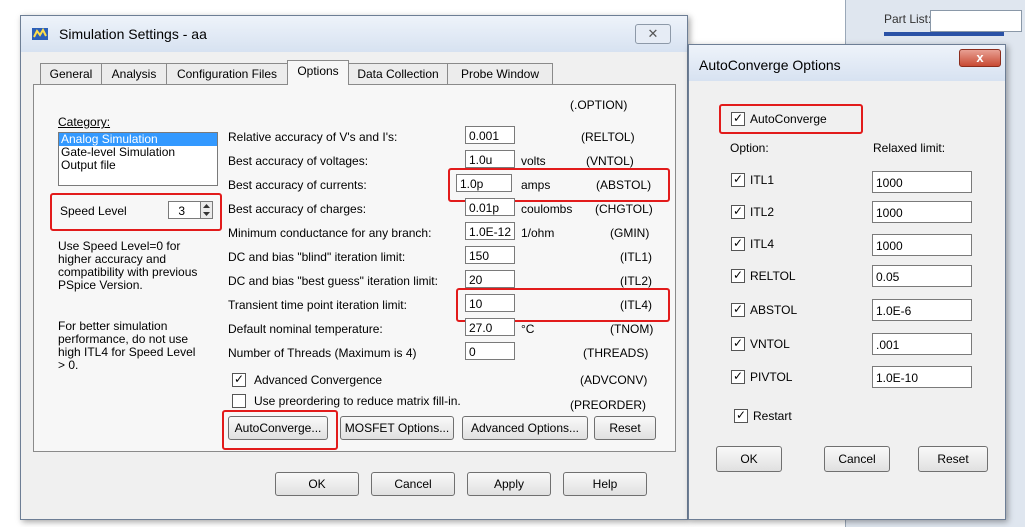 The width and height of the screenshot is (1025, 527). What do you see at coordinates (738, 276) in the screenshot?
I see `ac-reltol-checkbox: ✓` at bounding box center [738, 276].